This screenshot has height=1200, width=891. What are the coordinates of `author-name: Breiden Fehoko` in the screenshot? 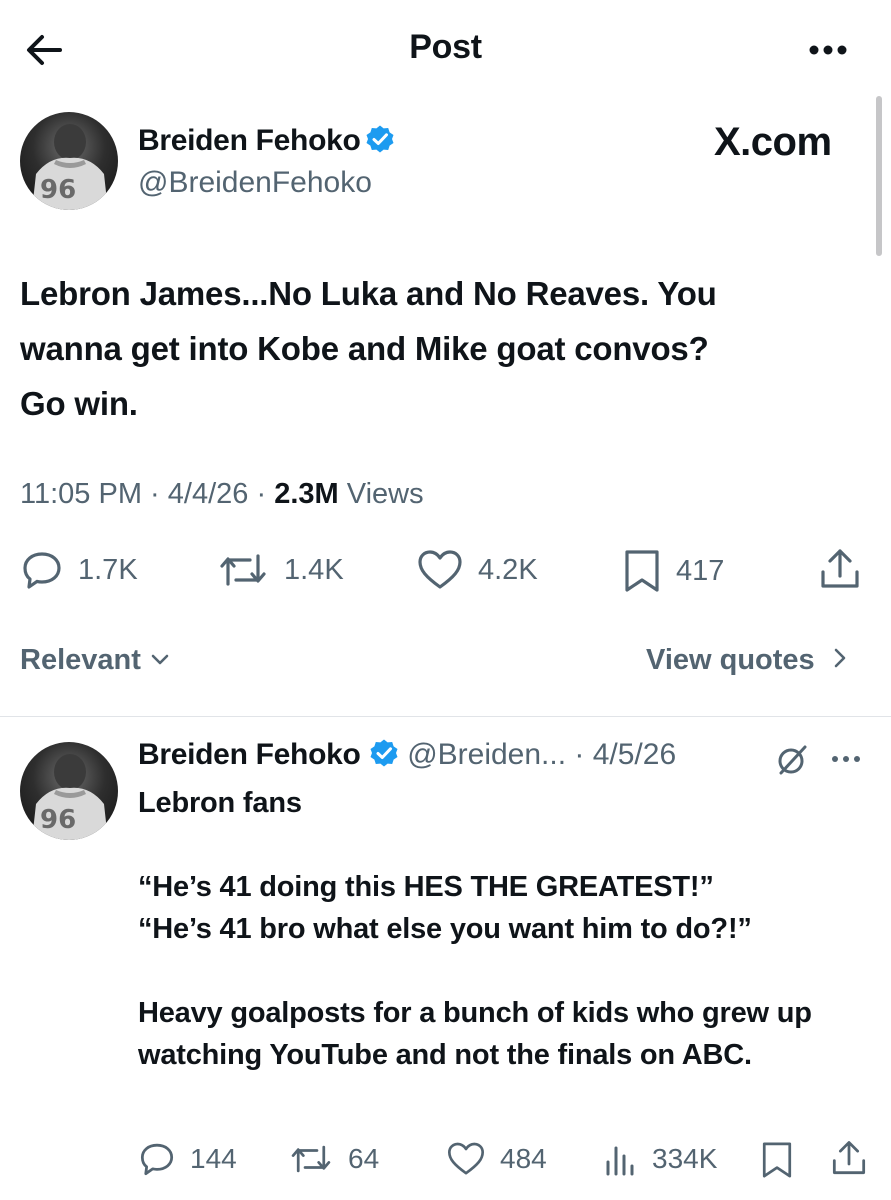 It's located at (249, 140).